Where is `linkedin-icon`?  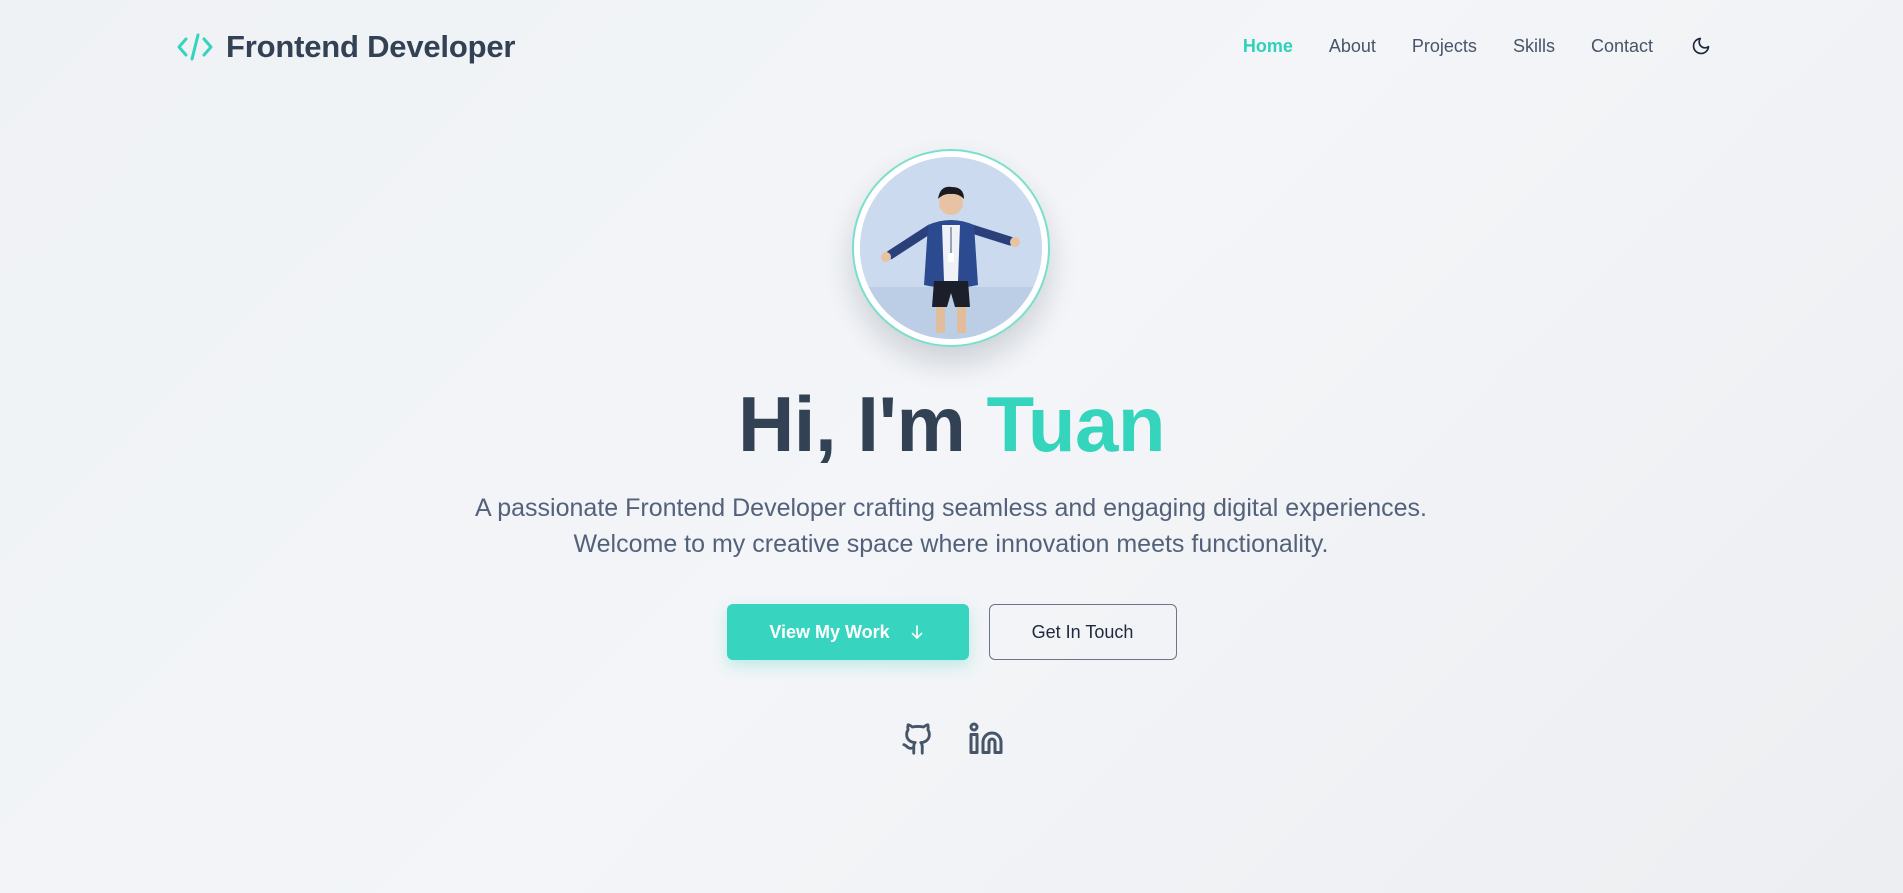 linkedin-icon is located at coordinates (985, 738).